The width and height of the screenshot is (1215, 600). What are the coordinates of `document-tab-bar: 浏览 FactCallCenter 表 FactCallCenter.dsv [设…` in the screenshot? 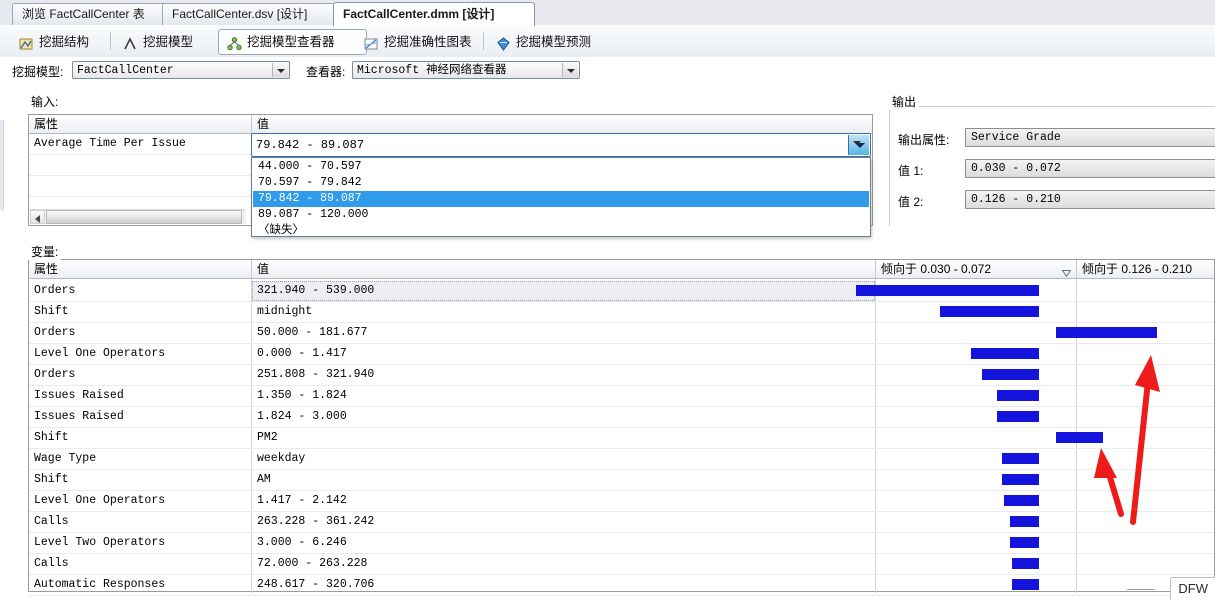 It's located at (607, 13).